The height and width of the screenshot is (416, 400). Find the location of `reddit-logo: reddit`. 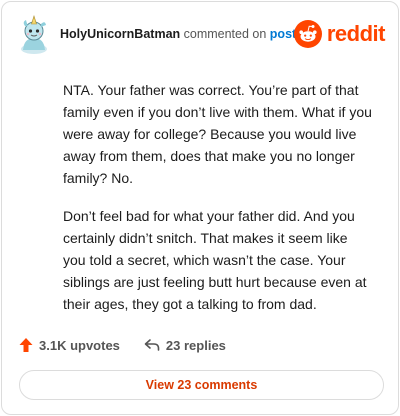

reddit-logo: reddit is located at coordinates (339, 34).